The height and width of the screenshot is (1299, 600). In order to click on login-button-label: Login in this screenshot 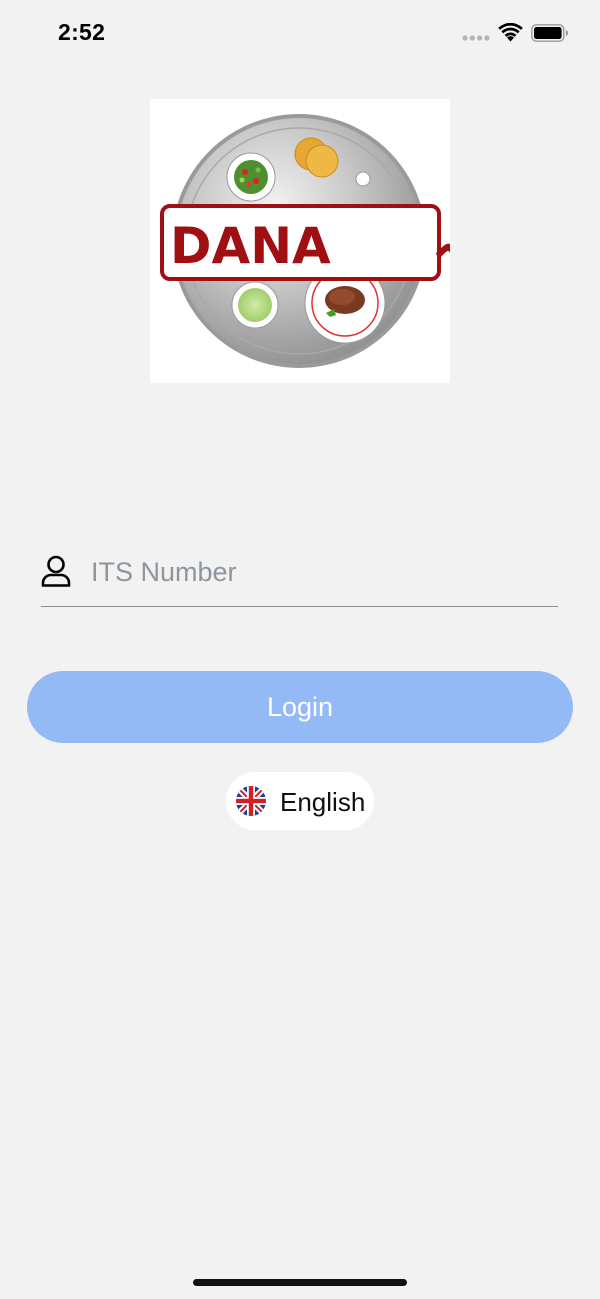, I will do `click(300, 706)`.